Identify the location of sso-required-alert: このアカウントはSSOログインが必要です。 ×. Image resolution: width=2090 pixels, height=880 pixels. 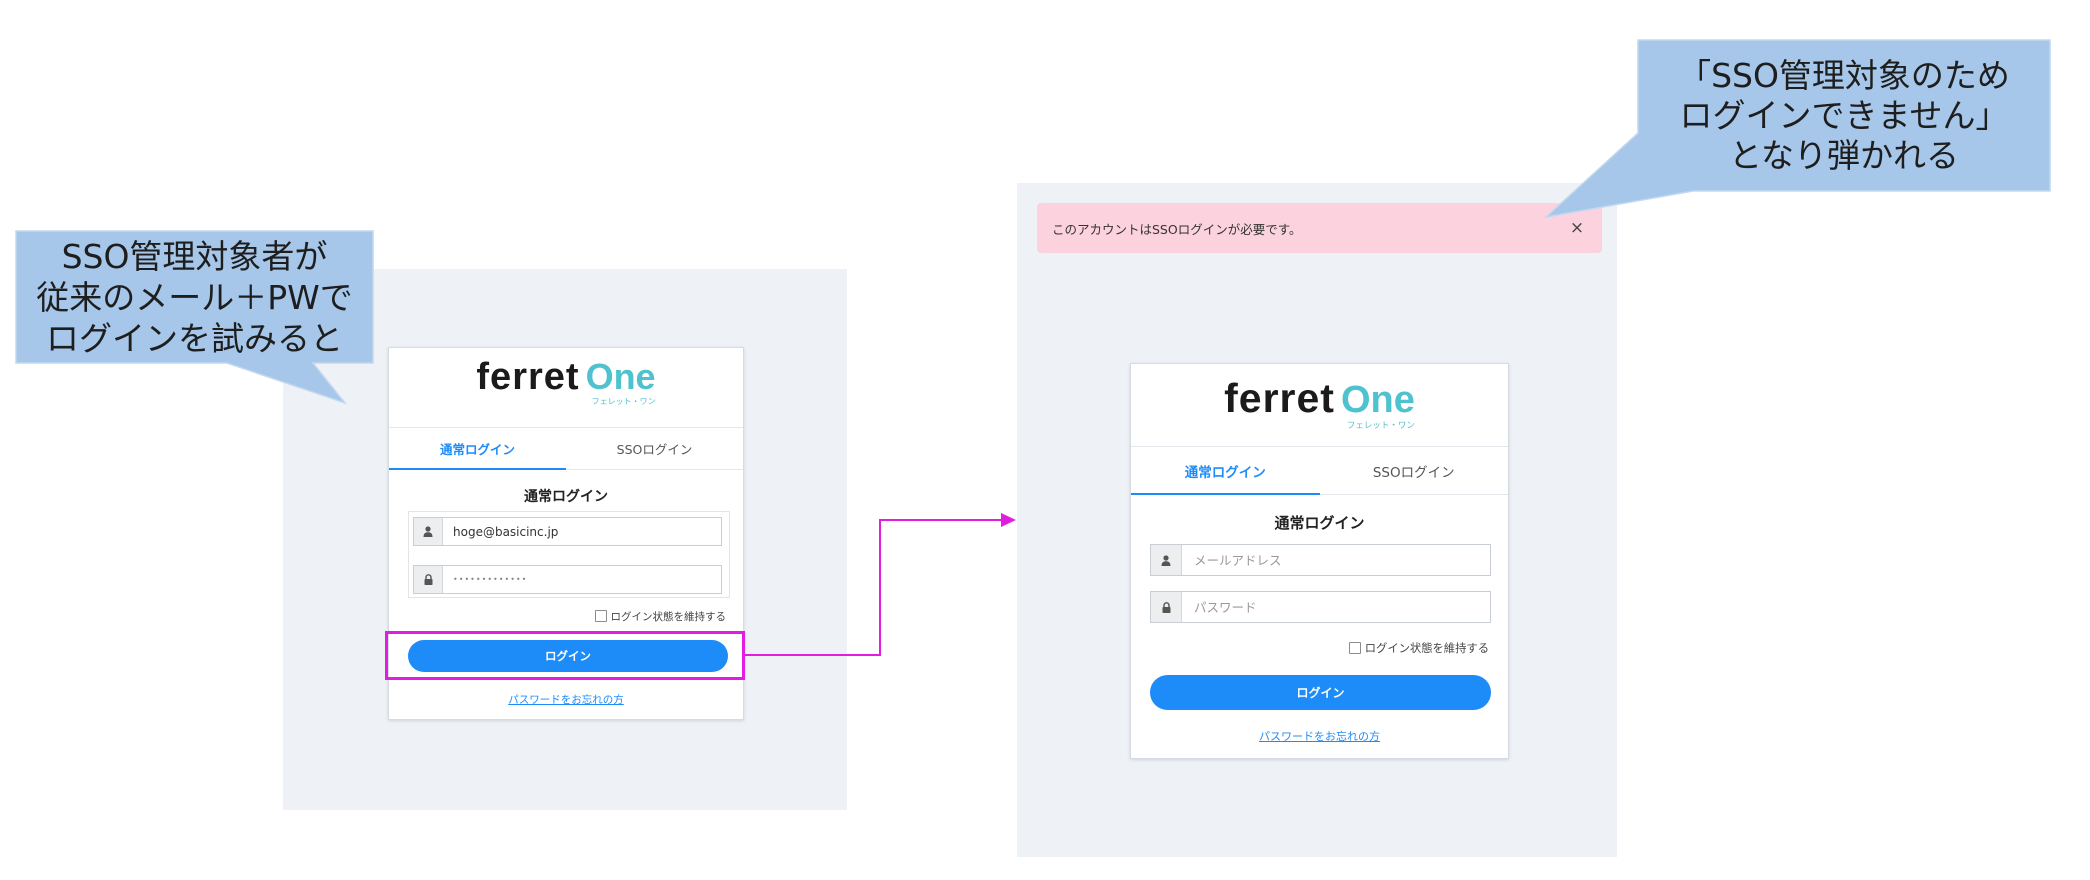
(1319, 228).